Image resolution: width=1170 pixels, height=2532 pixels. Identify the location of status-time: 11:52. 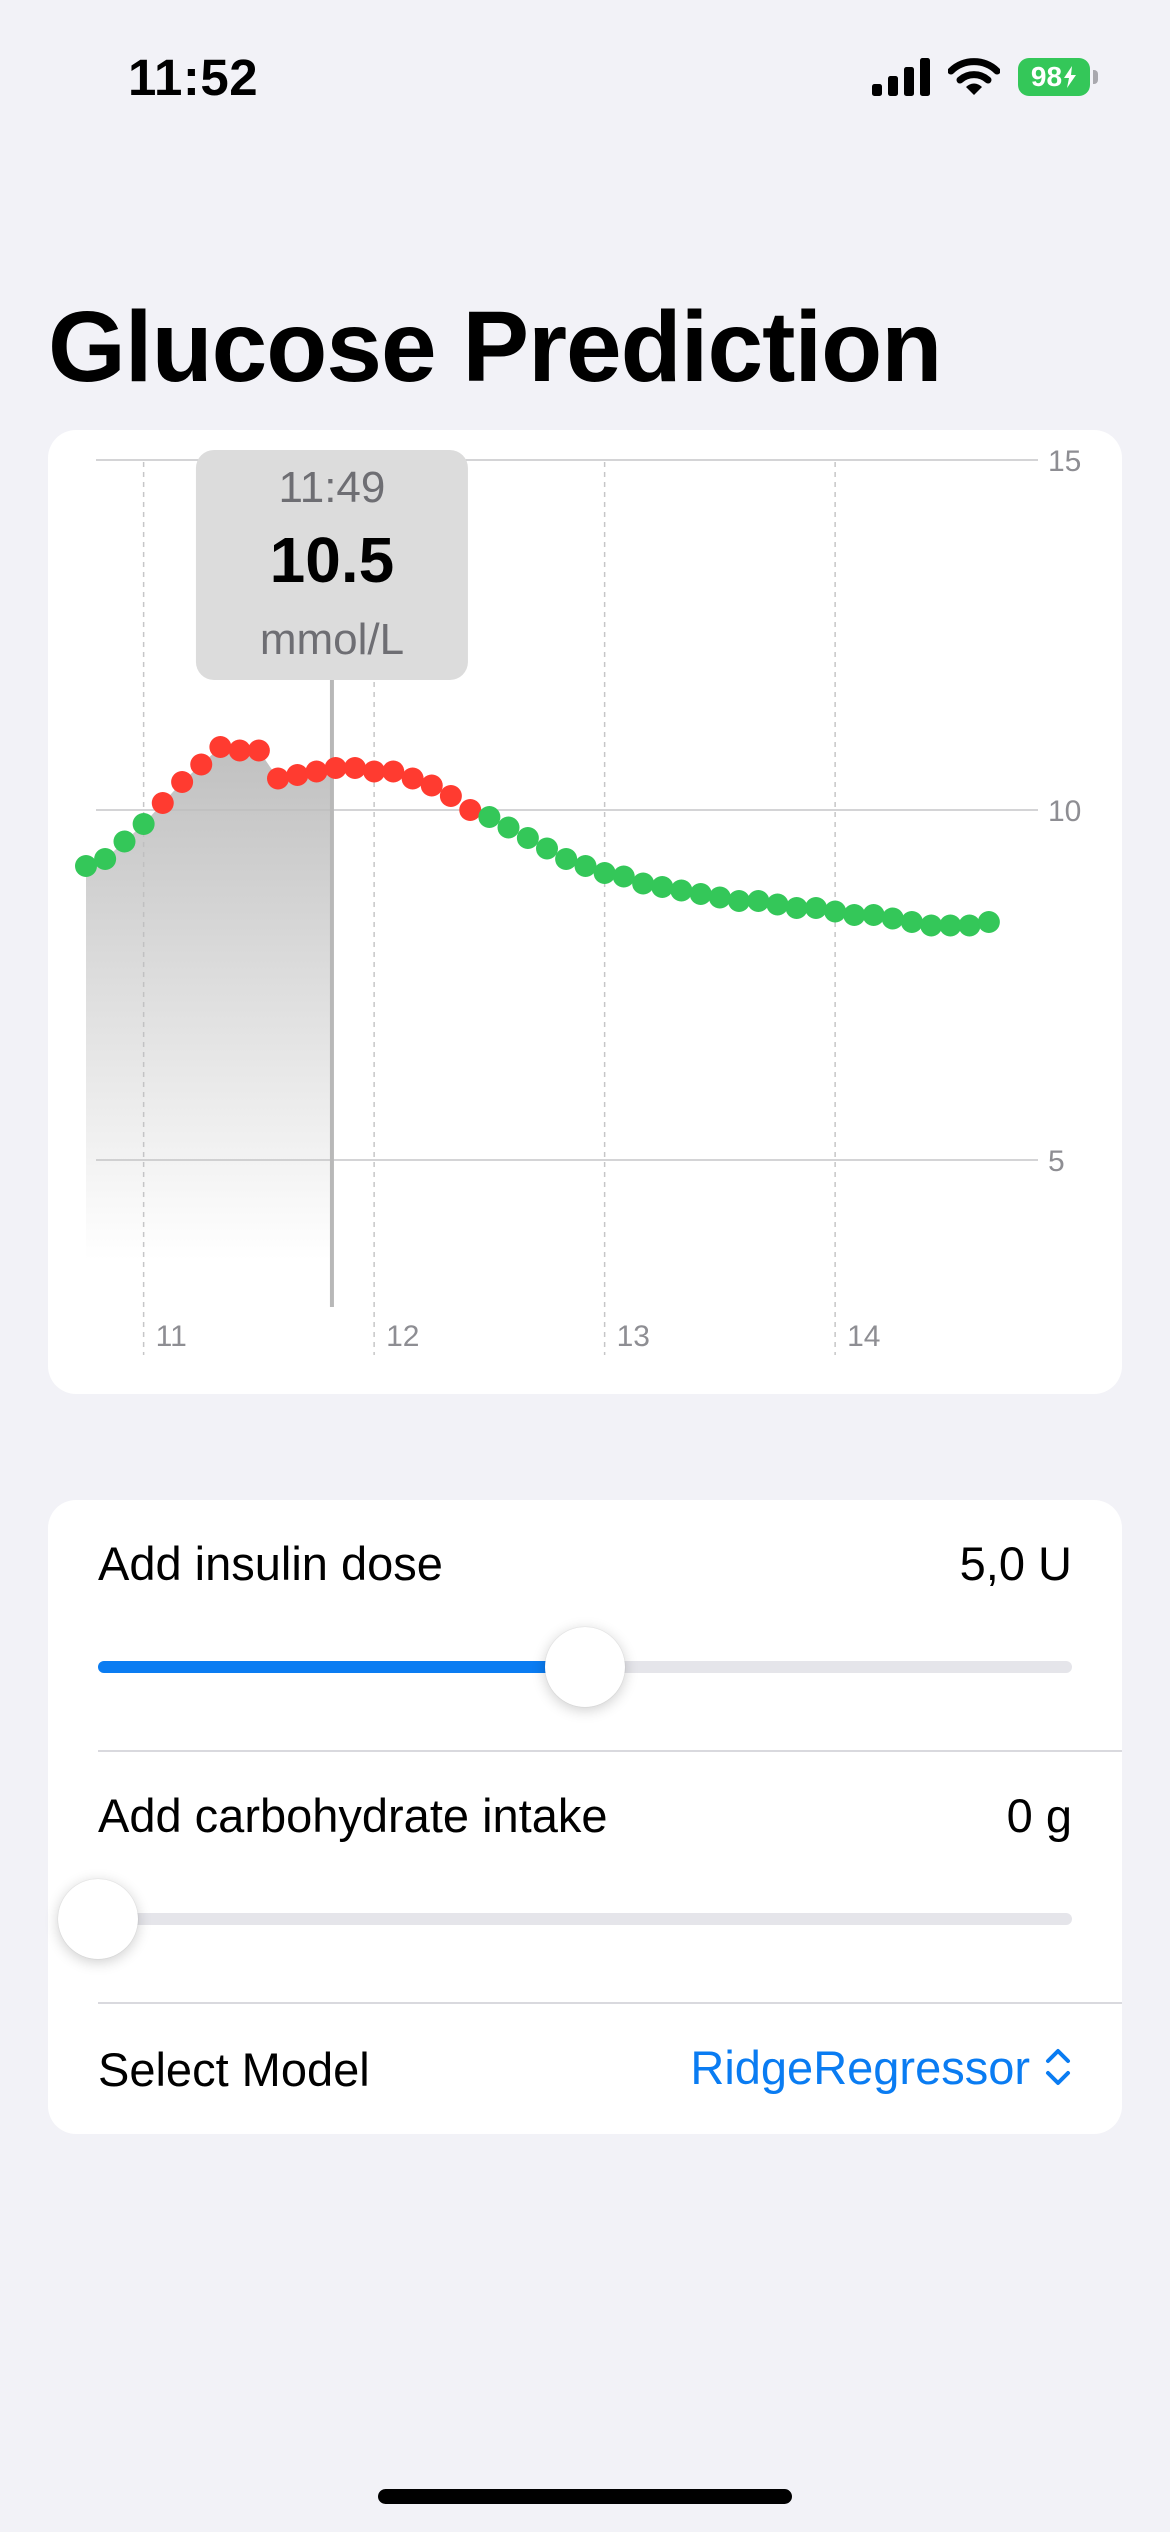
(193, 77).